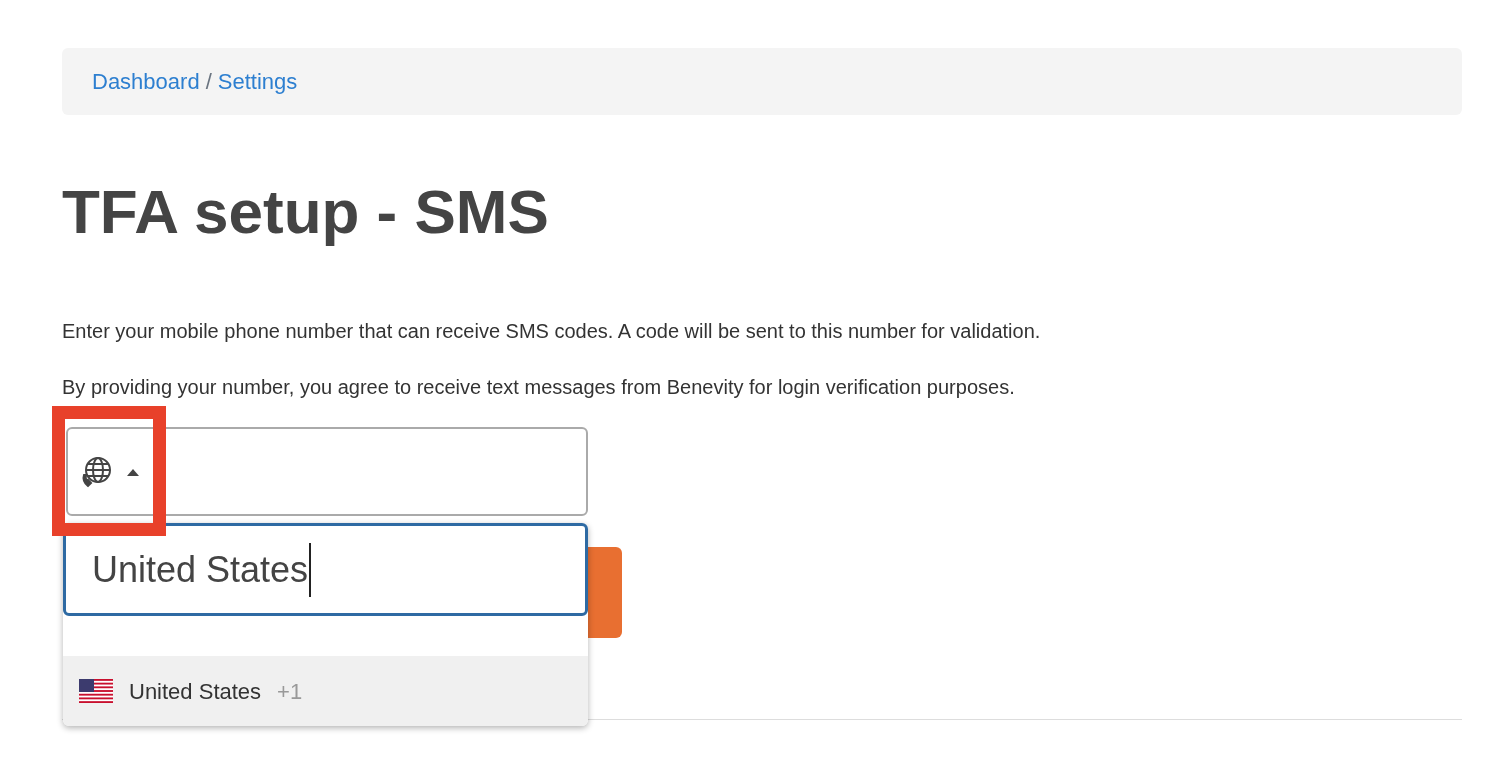 This screenshot has height=766, width=1494. I want to click on flag-icon, so click(96, 691).